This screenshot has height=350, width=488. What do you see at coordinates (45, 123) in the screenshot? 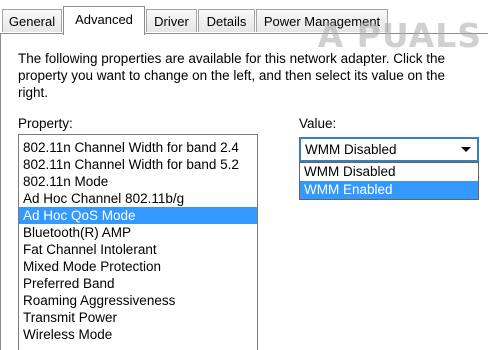
I see `property-label: Property:` at bounding box center [45, 123].